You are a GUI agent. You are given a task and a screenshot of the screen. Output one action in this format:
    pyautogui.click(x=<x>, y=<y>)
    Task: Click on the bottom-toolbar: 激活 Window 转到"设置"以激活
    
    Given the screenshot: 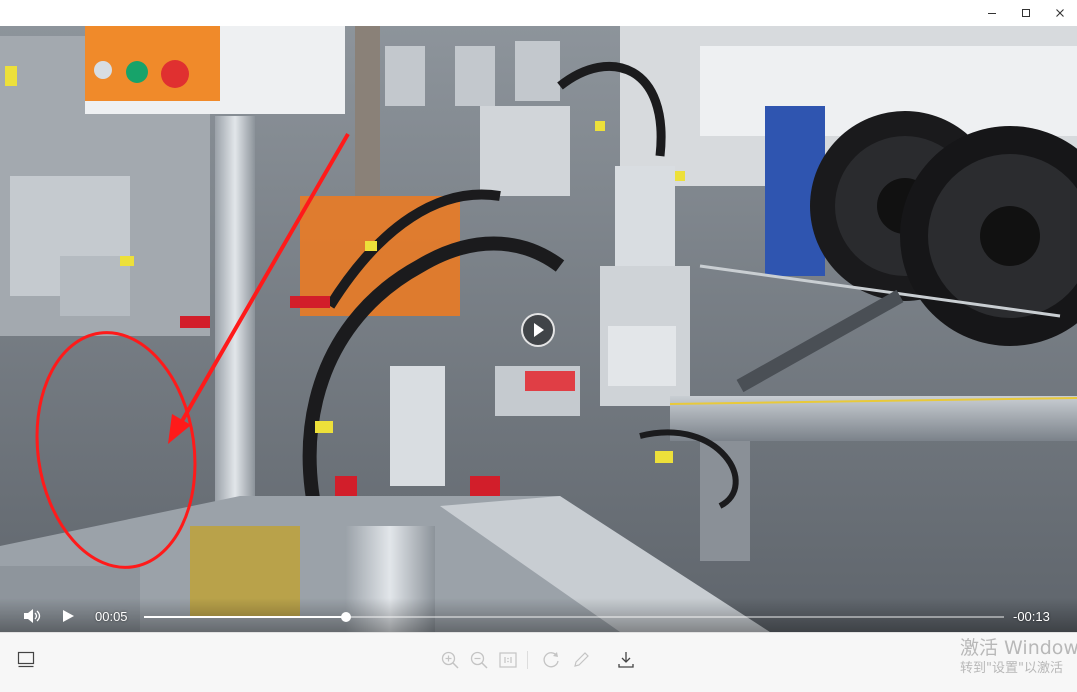 What is the action you would take?
    pyautogui.click(x=538, y=662)
    